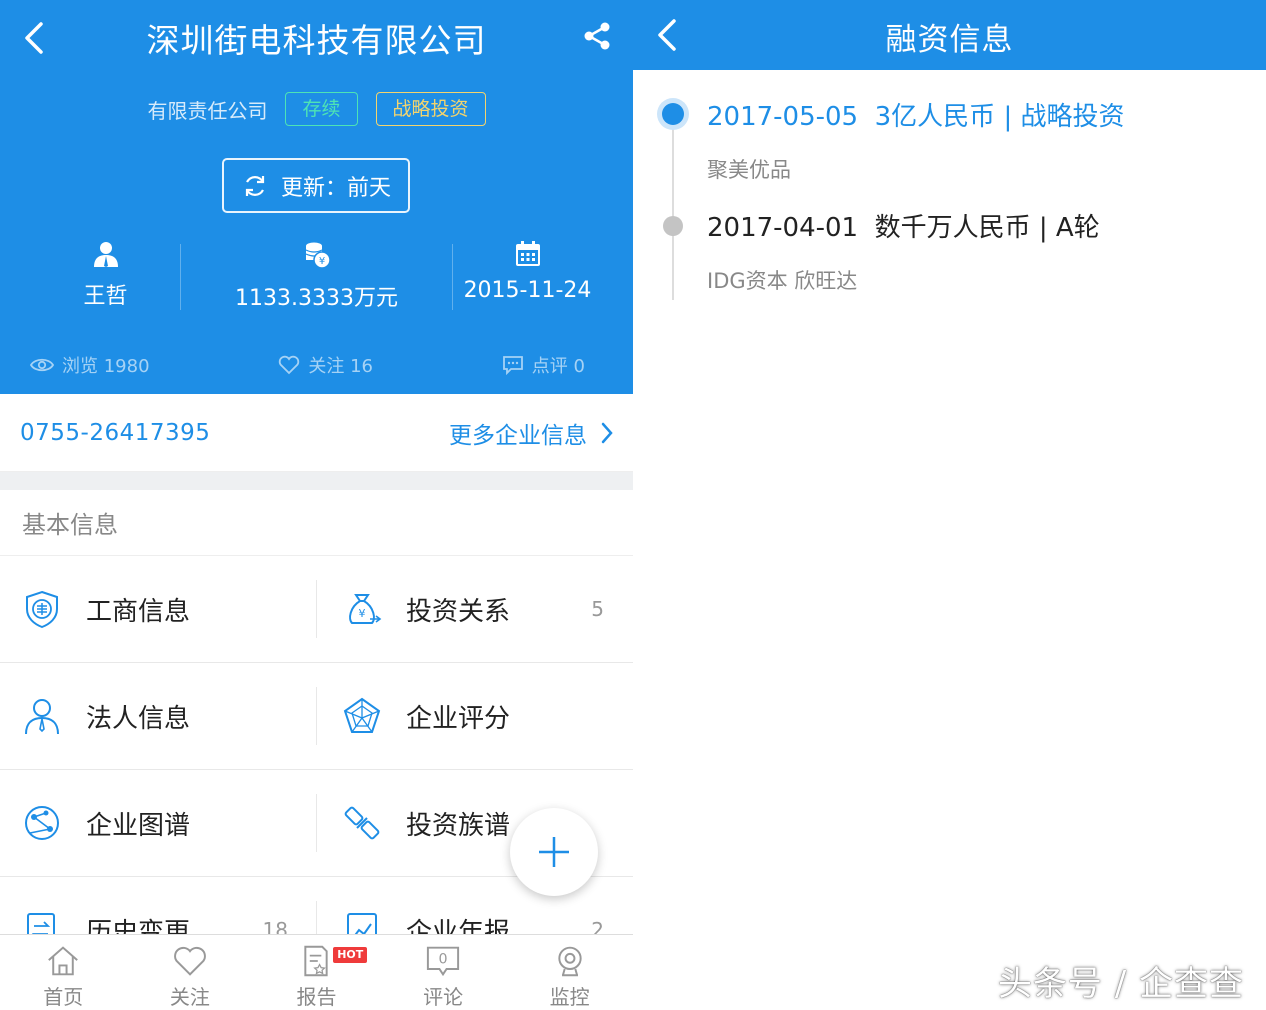 The width and height of the screenshot is (1266, 1010). Describe the element at coordinates (42, 823) in the screenshot. I see `graph-circle-icon` at that location.